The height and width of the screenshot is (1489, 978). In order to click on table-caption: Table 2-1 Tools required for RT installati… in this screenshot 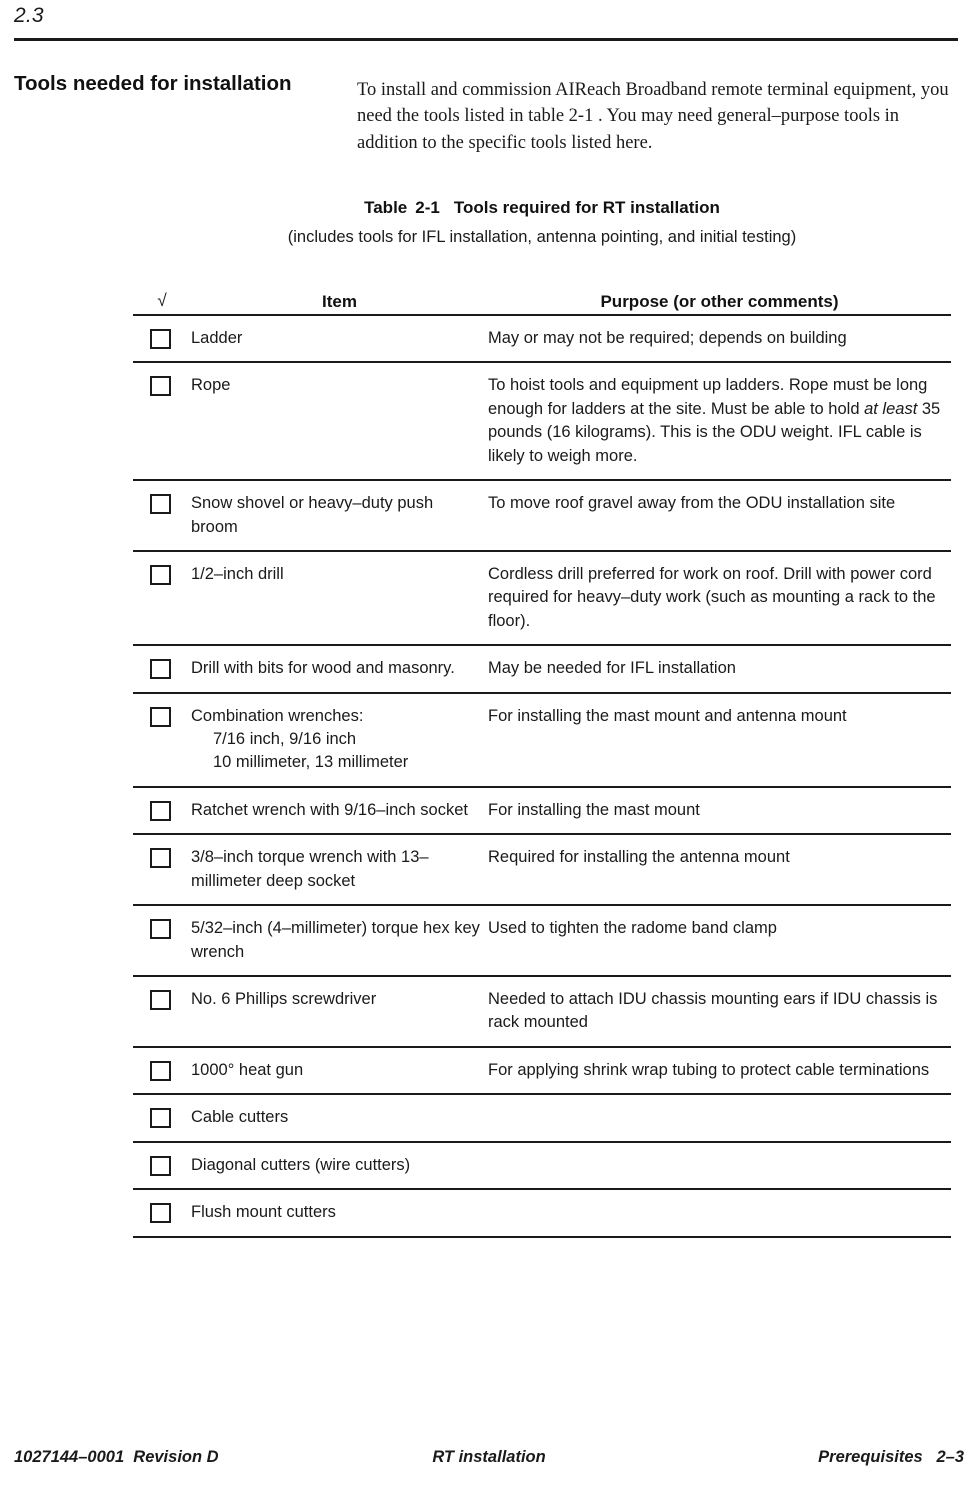, I will do `click(542, 208)`.